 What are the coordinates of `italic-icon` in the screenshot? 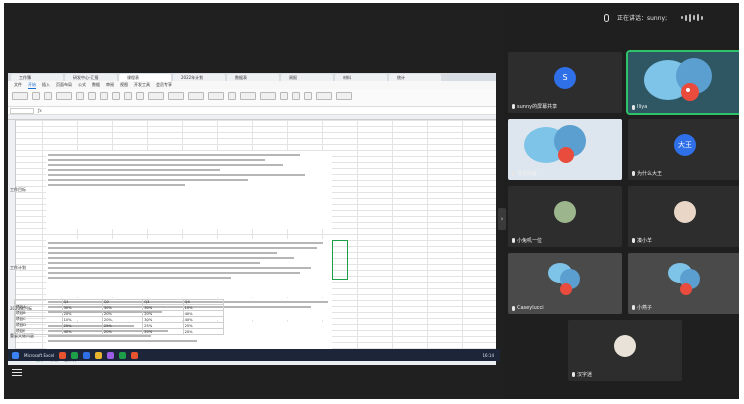 It's located at (92, 96).